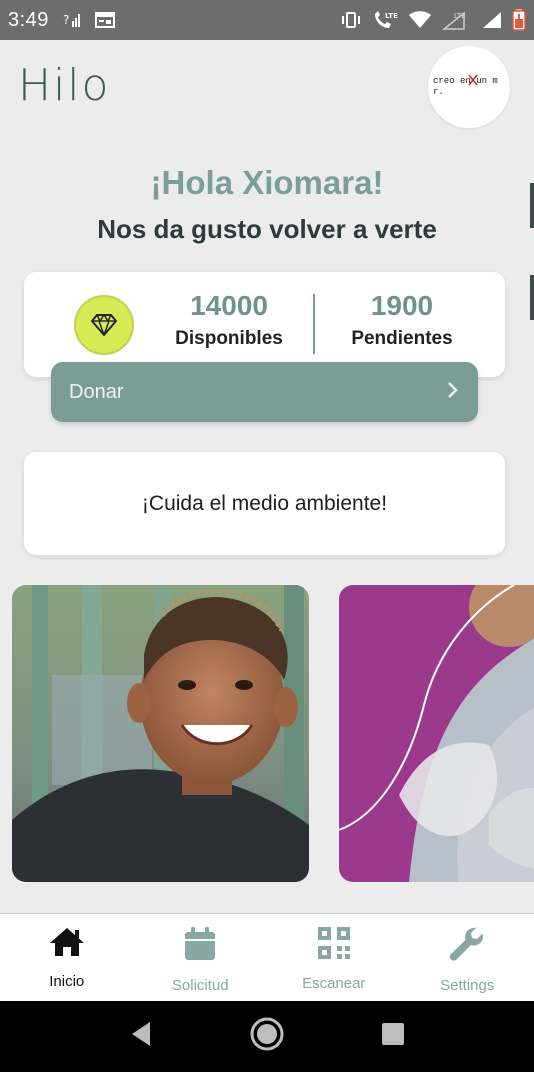 The height and width of the screenshot is (1072, 534). I want to click on greeting-subtitle: Nos da gusto volver a verte, so click(267, 229).